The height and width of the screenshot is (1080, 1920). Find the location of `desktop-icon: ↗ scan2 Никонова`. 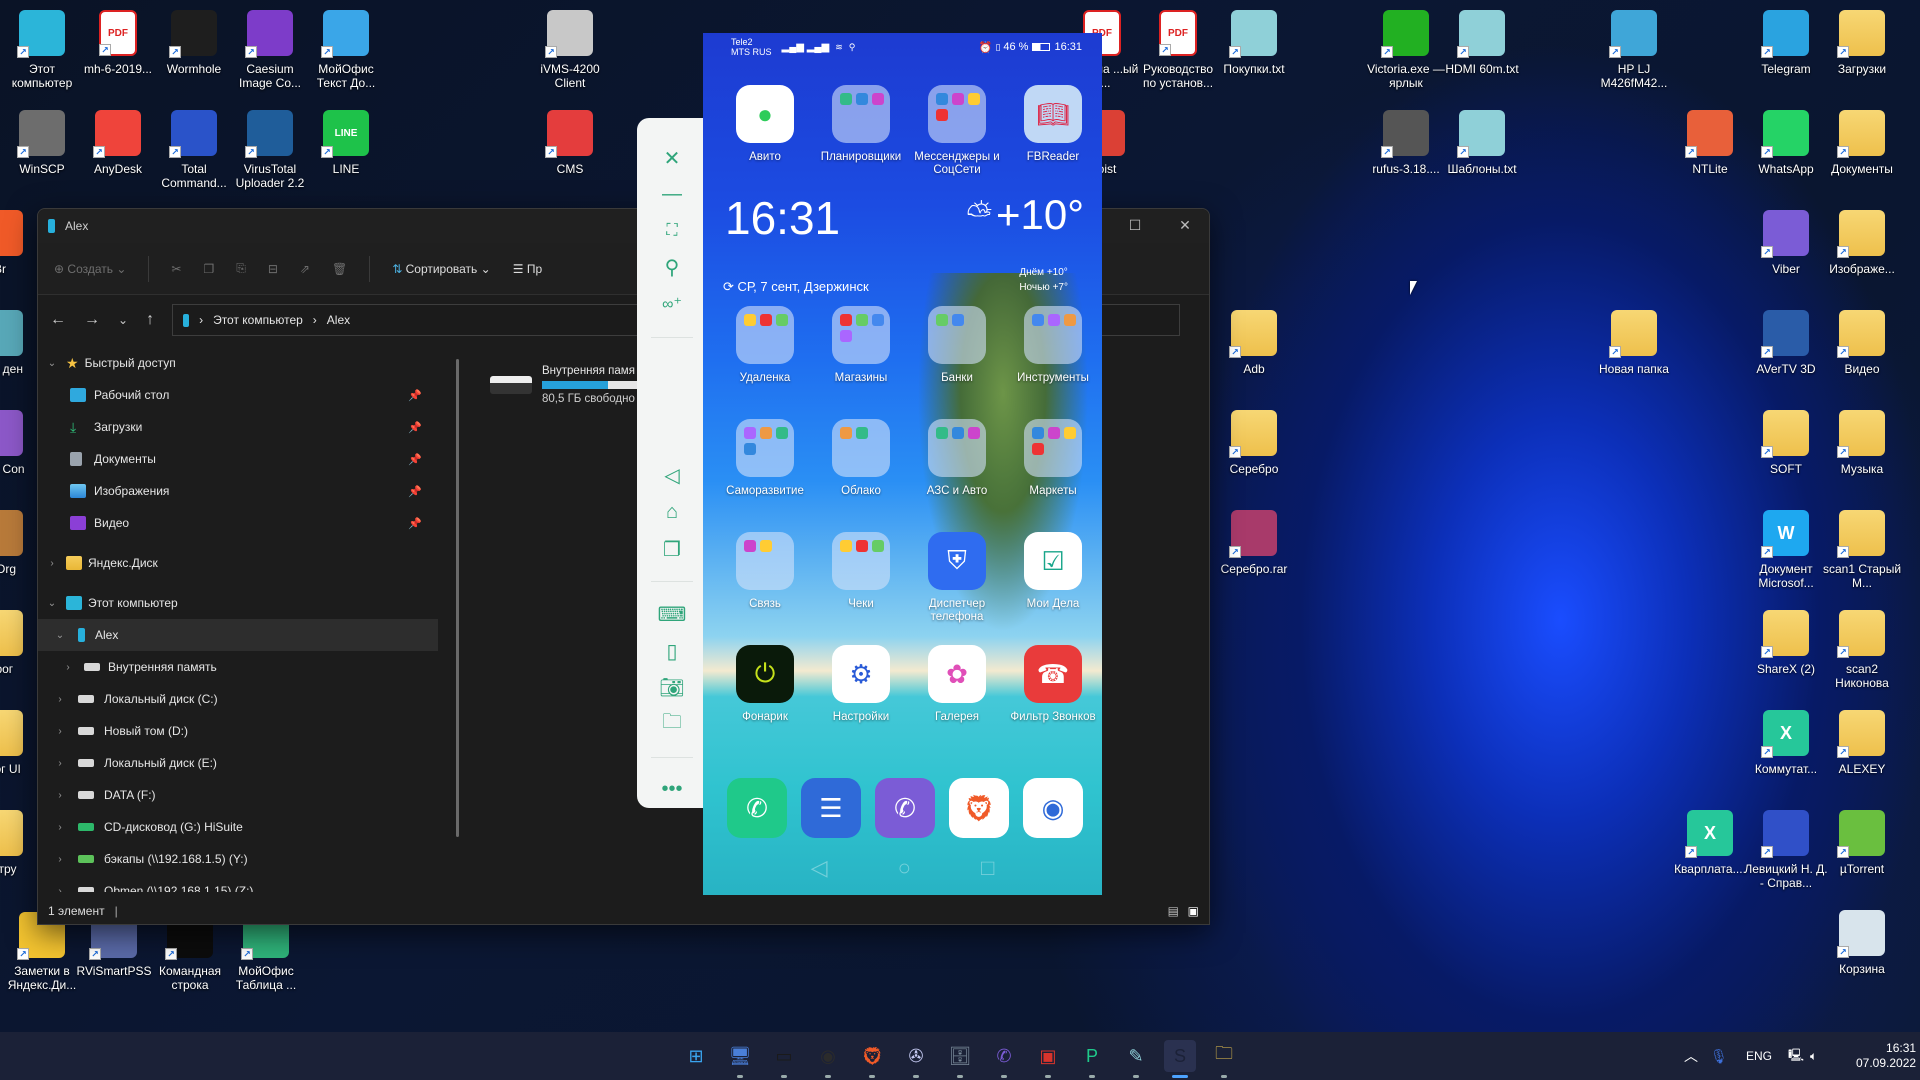

desktop-icon: ↗ scan2 Никонова is located at coordinates (1862, 650).